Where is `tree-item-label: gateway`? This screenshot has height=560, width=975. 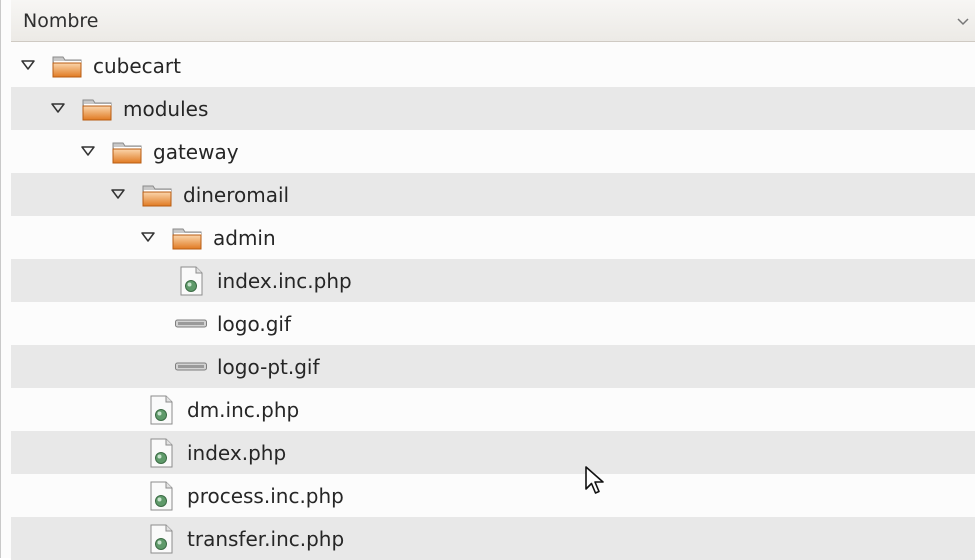
tree-item-label: gateway is located at coordinates (196, 152).